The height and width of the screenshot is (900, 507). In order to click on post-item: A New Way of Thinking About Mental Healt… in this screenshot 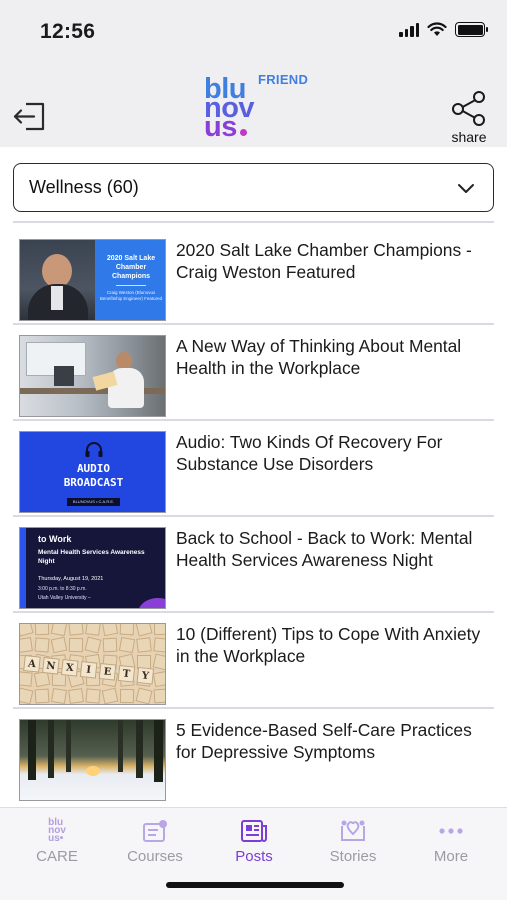, I will do `click(253, 373)`.